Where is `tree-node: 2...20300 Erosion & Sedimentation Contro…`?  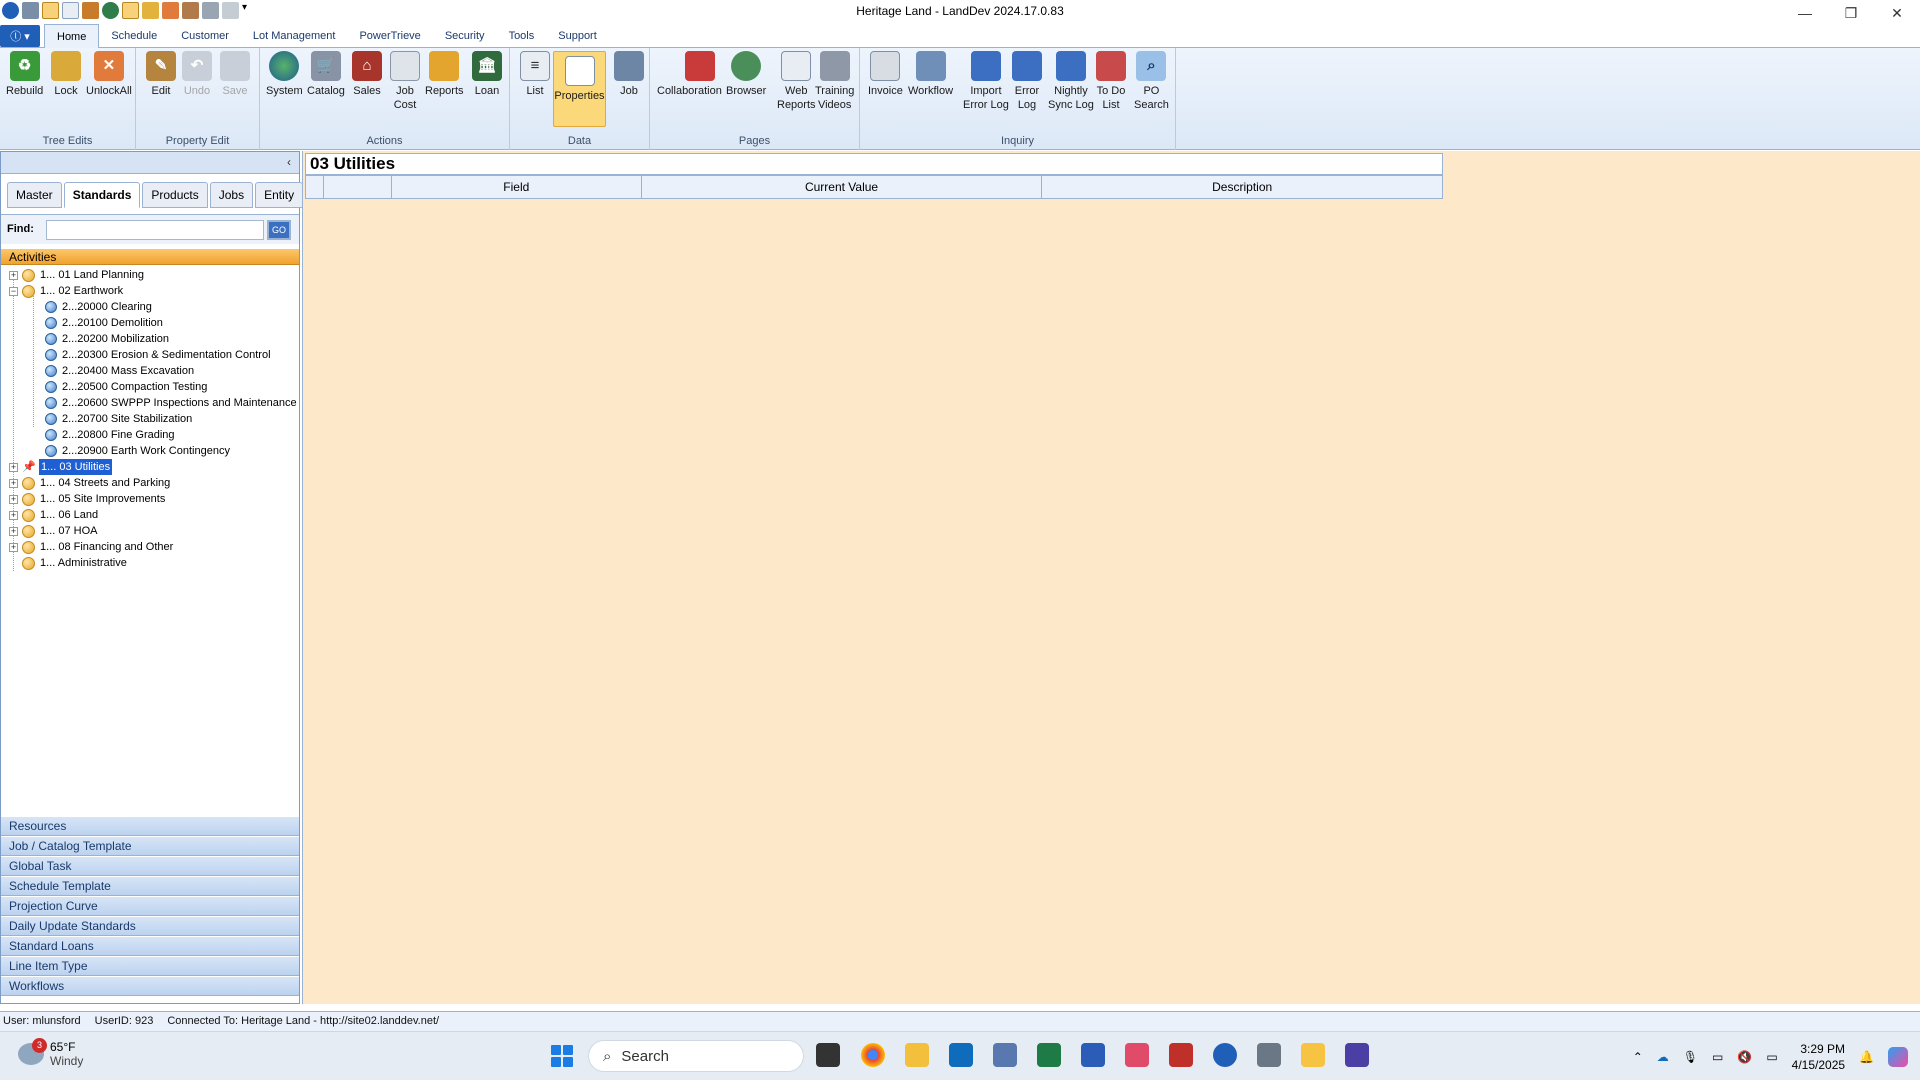
tree-node: 2...20300 Erosion & Sedimentation Contro… is located at coordinates (150, 355).